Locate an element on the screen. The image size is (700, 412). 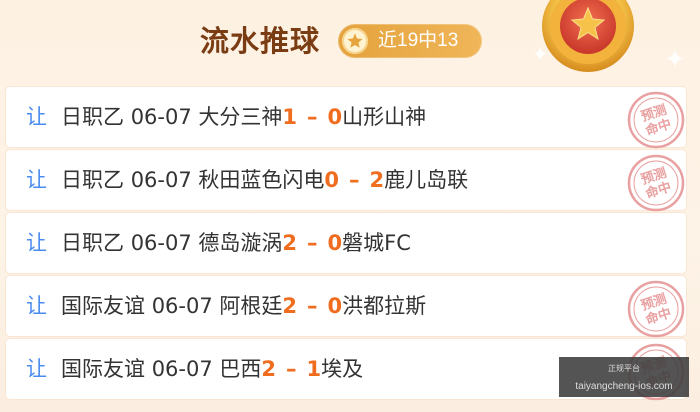
away-team: 鹿儿岛联 is located at coordinates (426, 180).